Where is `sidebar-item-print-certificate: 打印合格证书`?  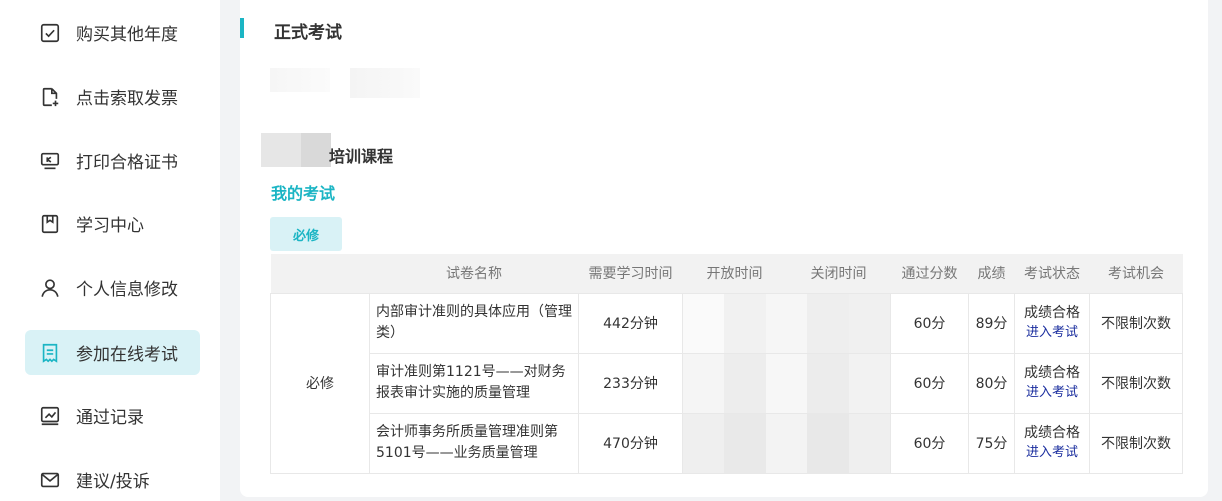
sidebar-item-print-certificate: 打印合格证书 is located at coordinates (112, 160).